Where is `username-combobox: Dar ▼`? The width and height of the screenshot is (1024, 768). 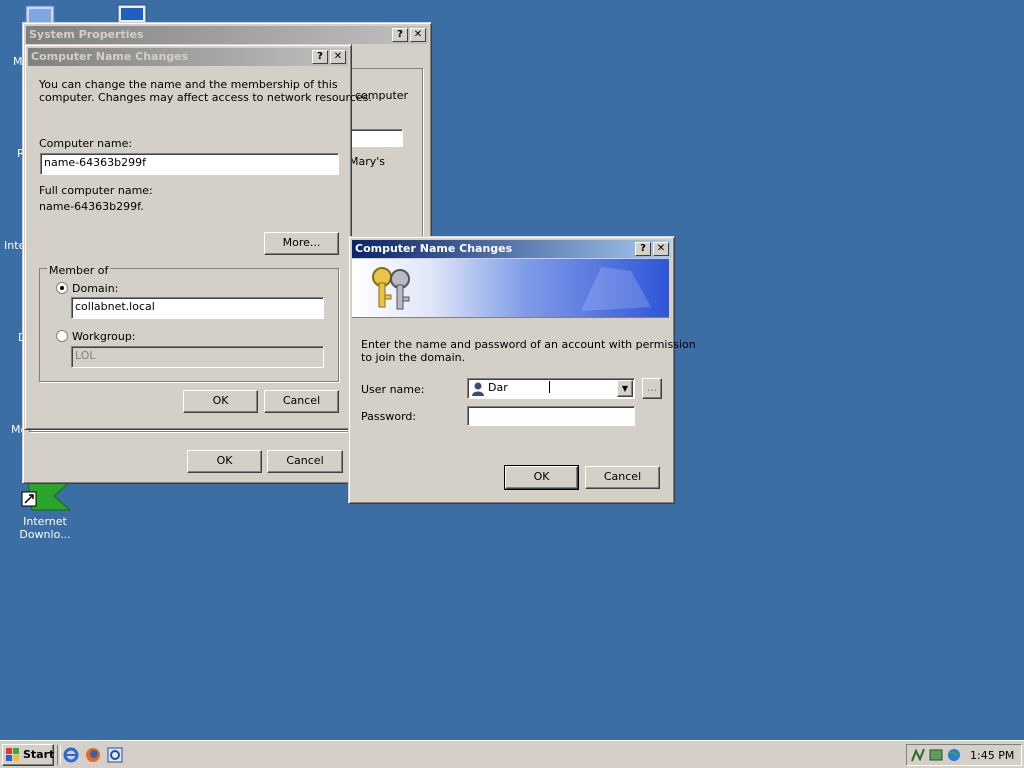
username-combobox: Dar ▼ is located at coordinates (551, 388).